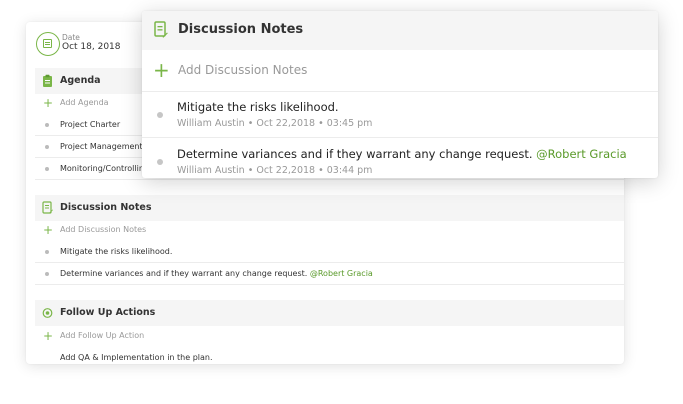  What do you see at coordinates (106, 207) in the screenshot?
I see `discussion-notes-title: Discussion Notes` at bounding box center [106, 207].